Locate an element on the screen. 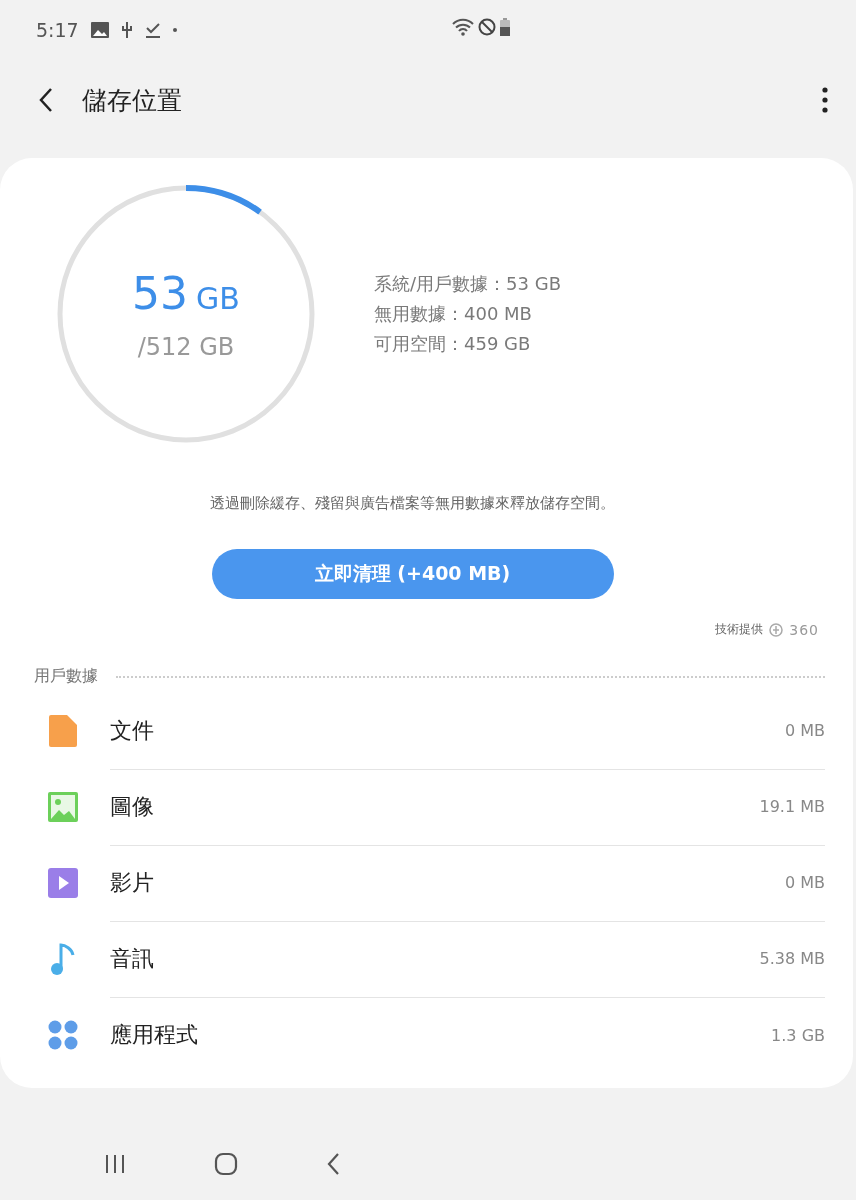 The width and height of the screenshot is (856, 1200). page-title: 儲存位置 is located at coordinates (132, 100).